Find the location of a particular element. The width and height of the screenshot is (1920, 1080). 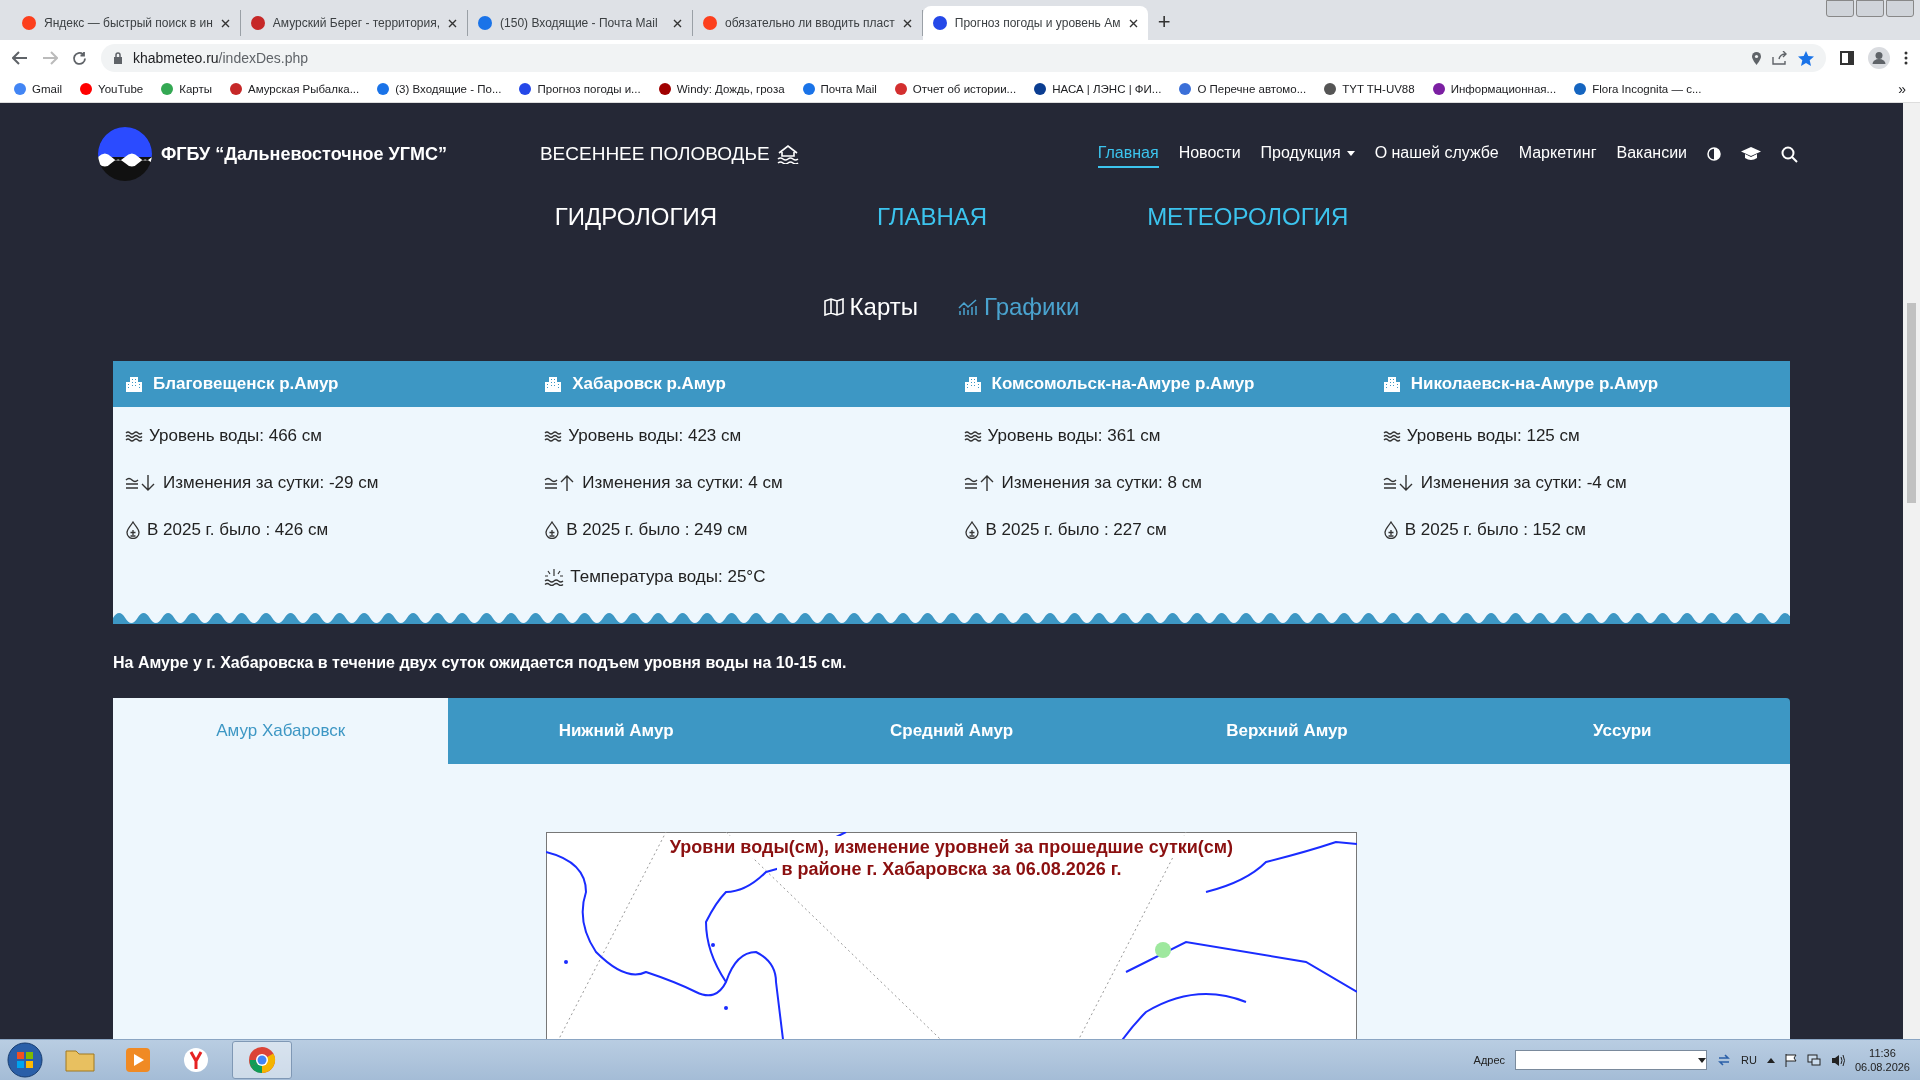

nav-link: Маркетинг is located at coordinates (1557, 154).